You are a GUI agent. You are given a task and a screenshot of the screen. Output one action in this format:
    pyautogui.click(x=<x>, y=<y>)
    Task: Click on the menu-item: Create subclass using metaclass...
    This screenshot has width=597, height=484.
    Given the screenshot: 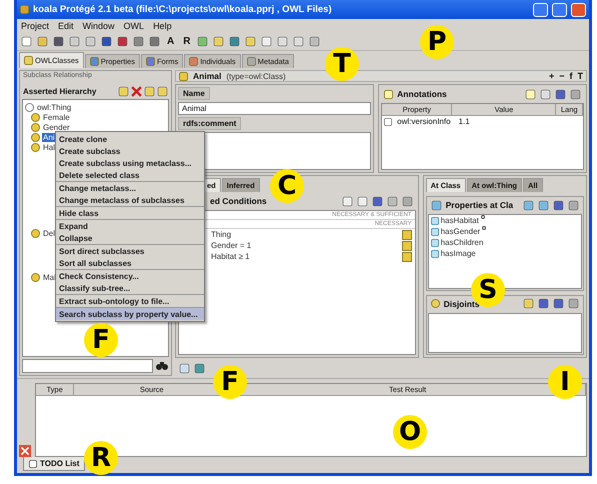 What is the action you would take?
    pyautogui.click(x=130, y=163)
    